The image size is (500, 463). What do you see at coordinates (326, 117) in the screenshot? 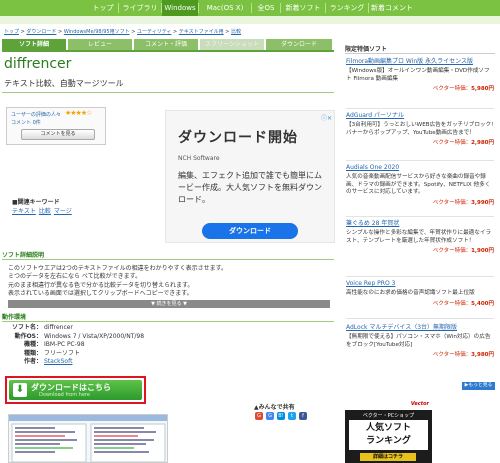
I see `info-icon: ⓘ✕` at bounding box center [326, 117].